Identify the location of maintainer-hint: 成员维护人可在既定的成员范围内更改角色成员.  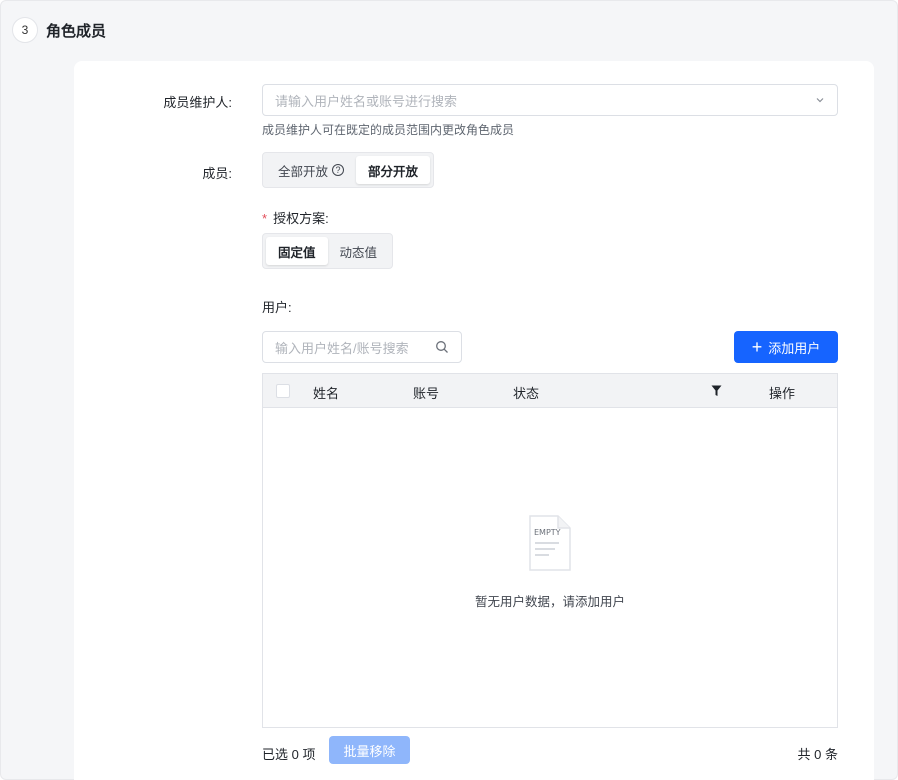
(388, 130).